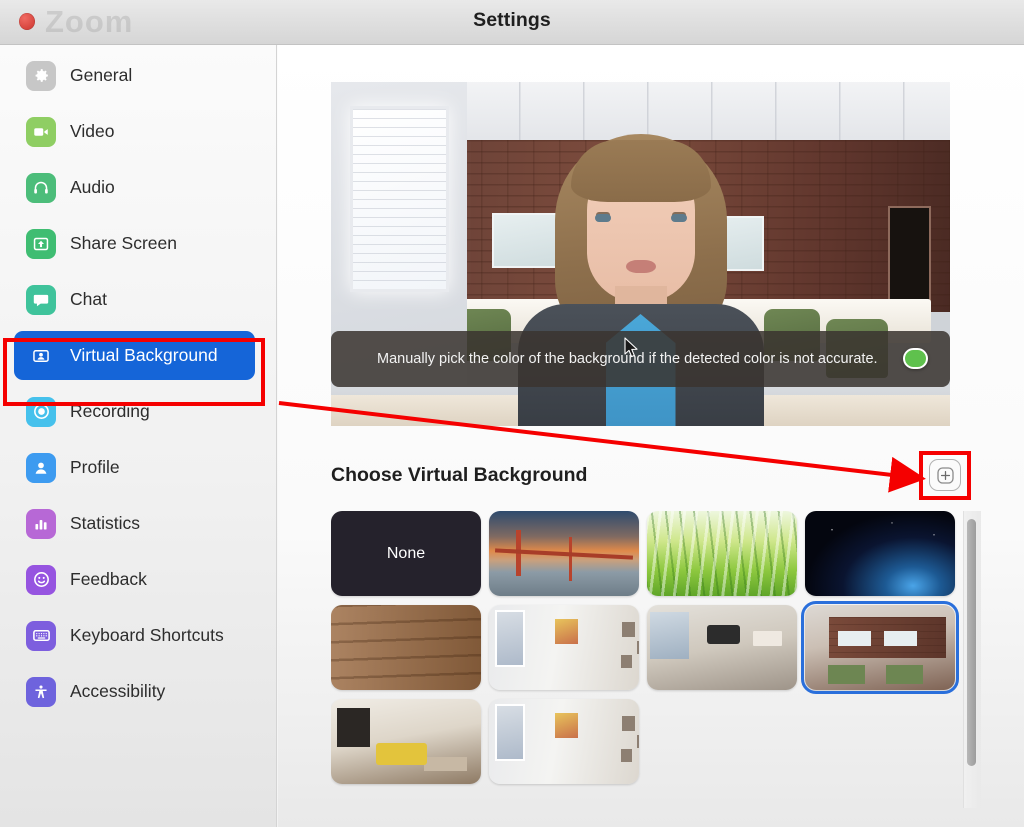  I want to click on sidebar-item-label: Keyboard Shortcuts, so click(147, 635).